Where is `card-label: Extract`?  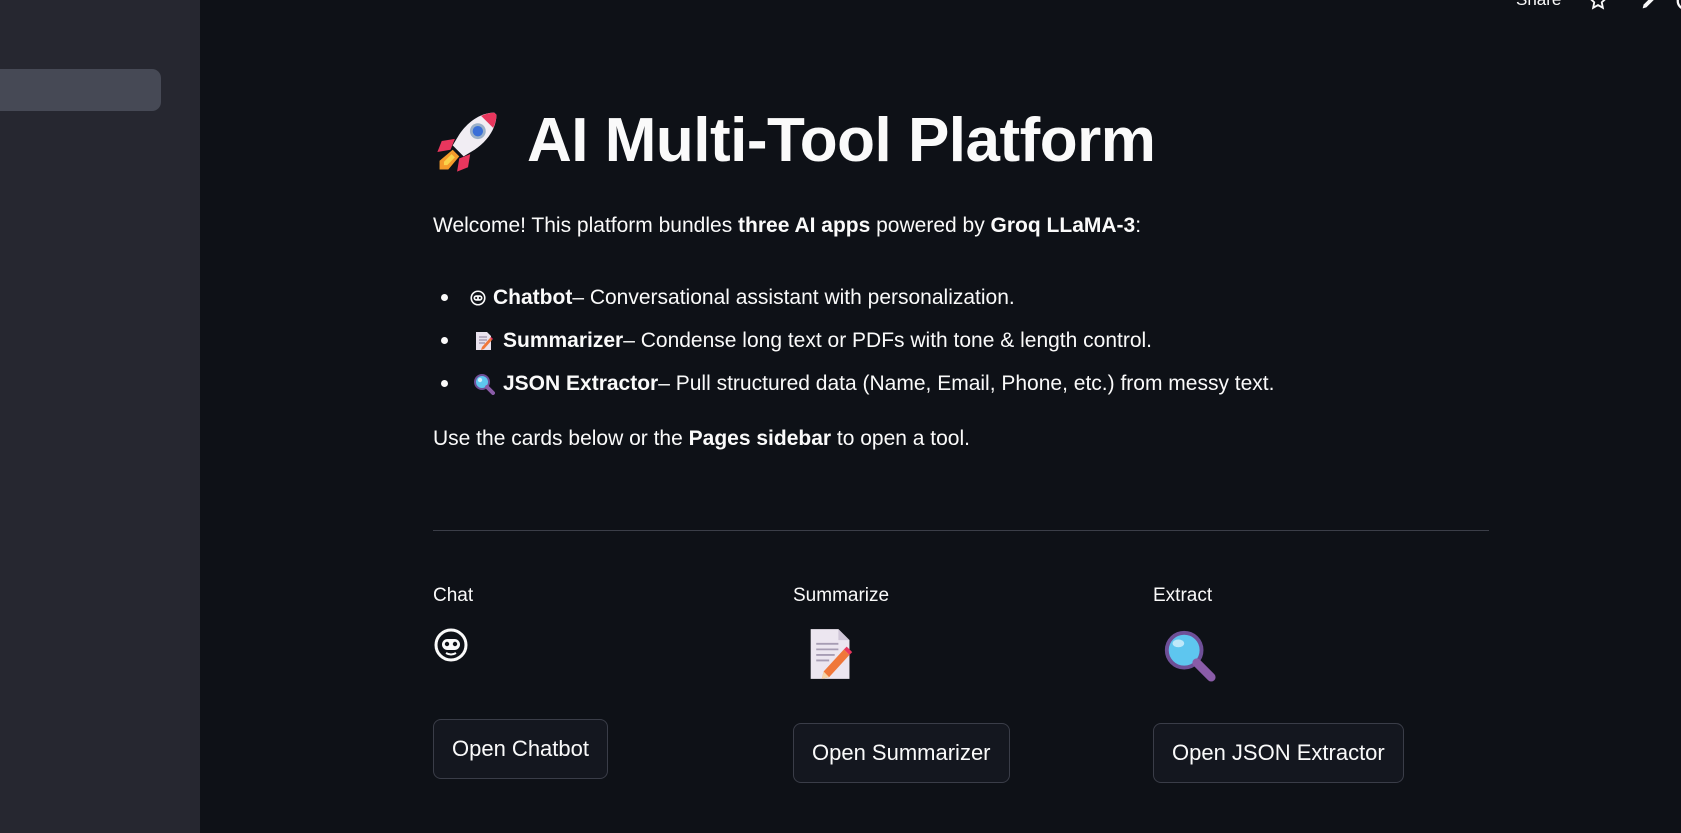 card-label: Extract is located at coordinates (1183, 595).